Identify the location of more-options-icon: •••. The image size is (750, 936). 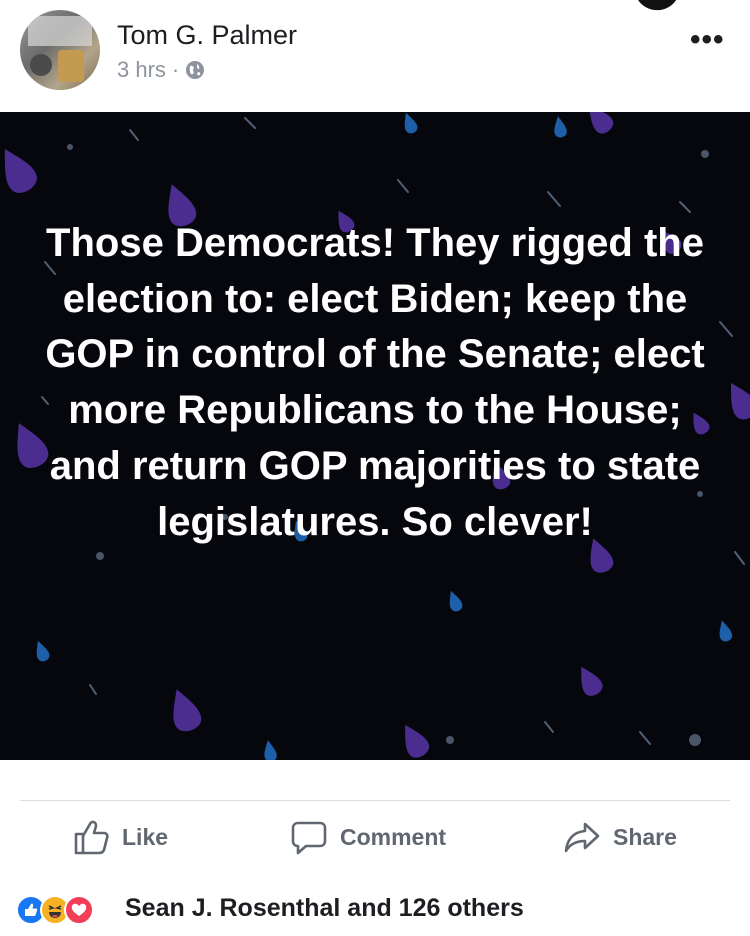
(707, 40).